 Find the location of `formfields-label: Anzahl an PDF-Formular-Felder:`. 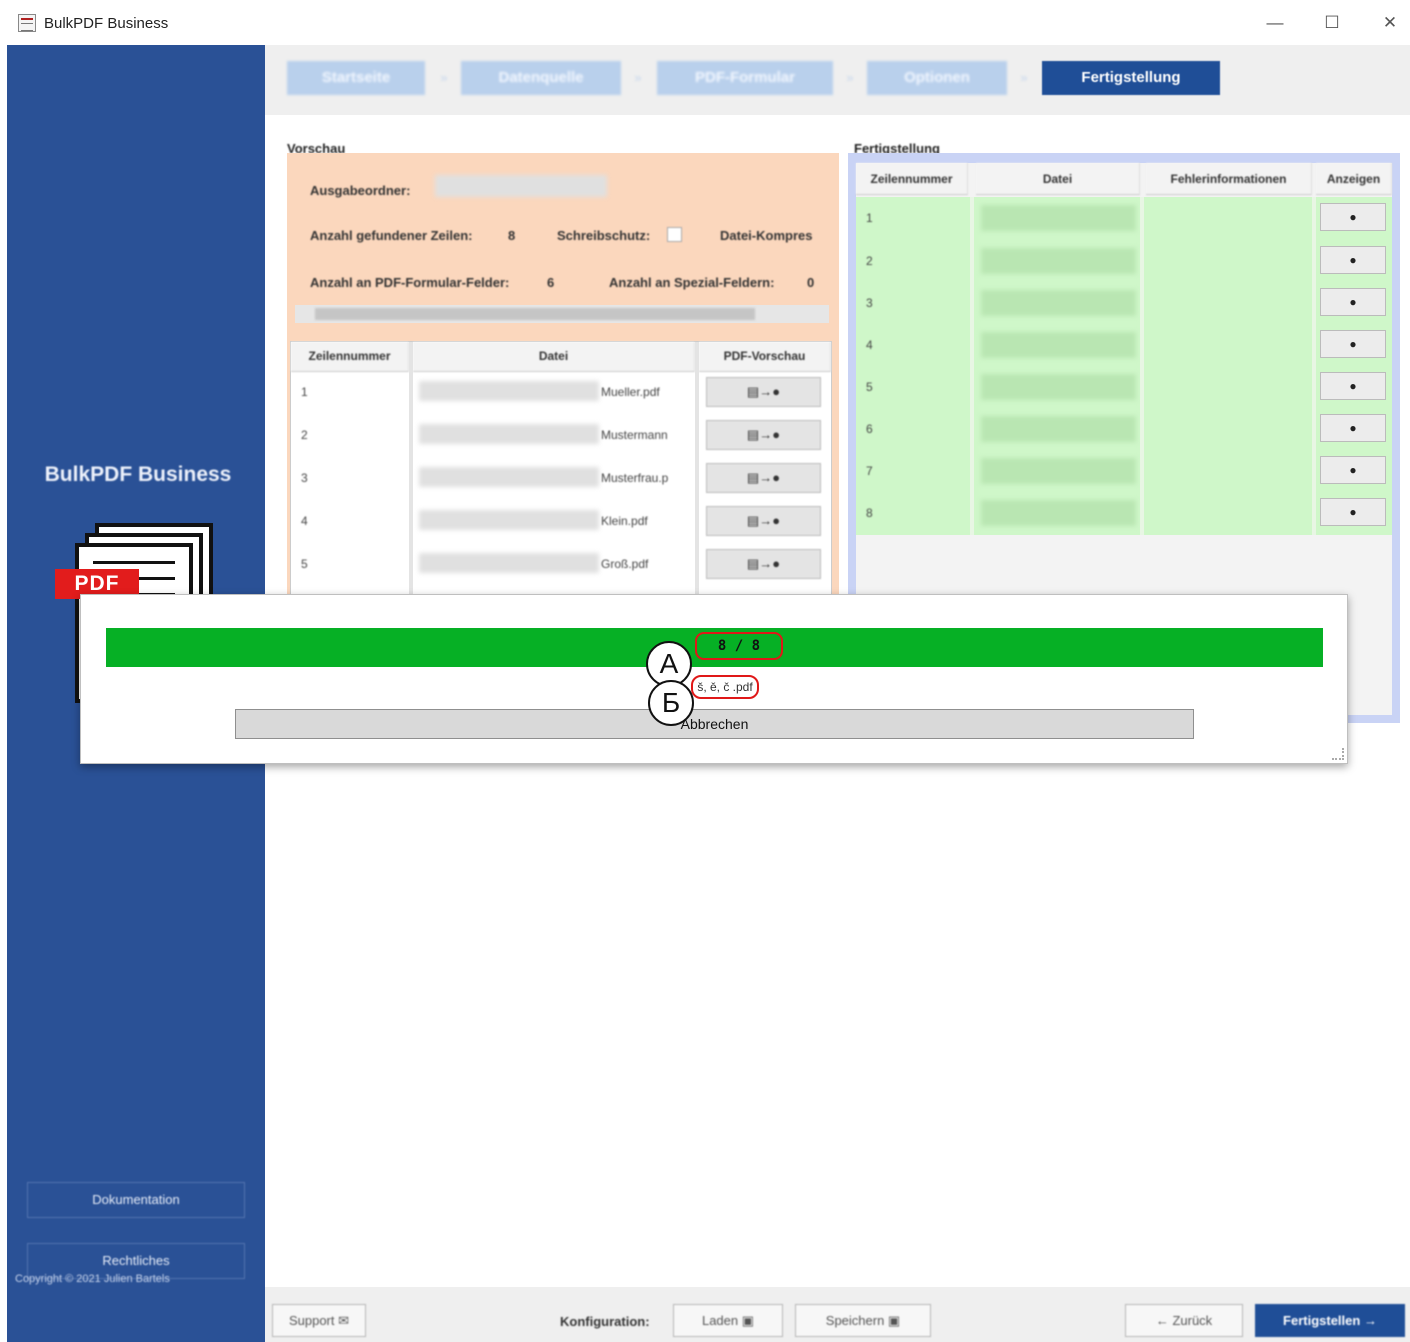

formfields-label: Anzahl an PDF-Formular-Felder: is located at coordinates (410, 282).